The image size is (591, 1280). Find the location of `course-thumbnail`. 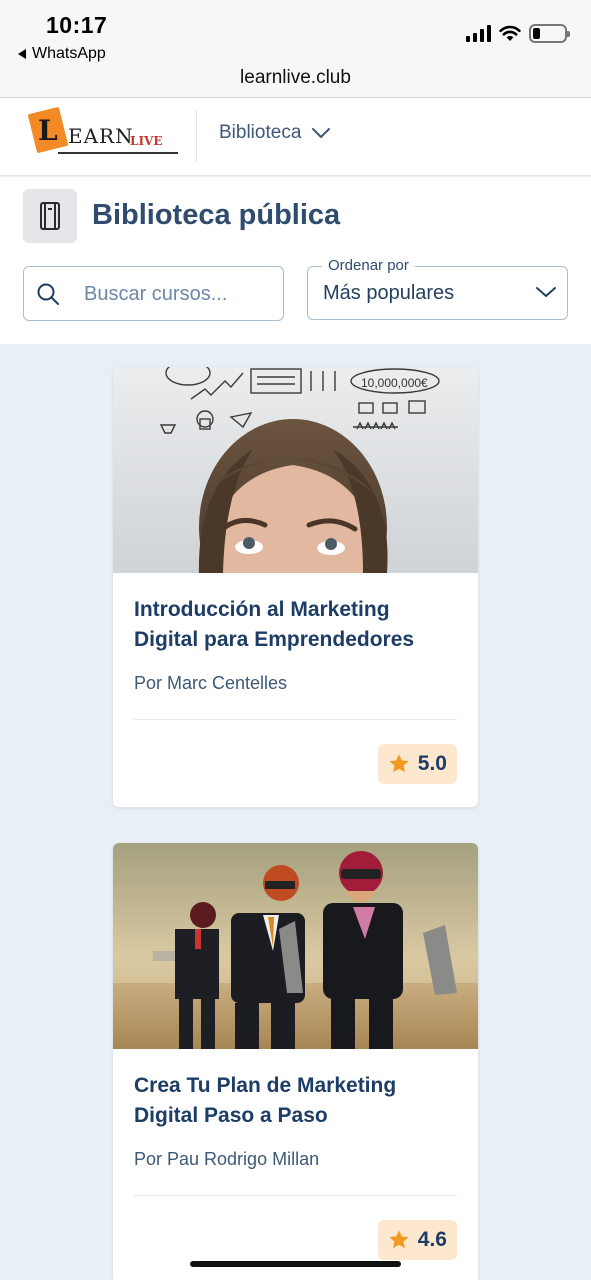

course-thumbnail is located at coordinates (295, 946).